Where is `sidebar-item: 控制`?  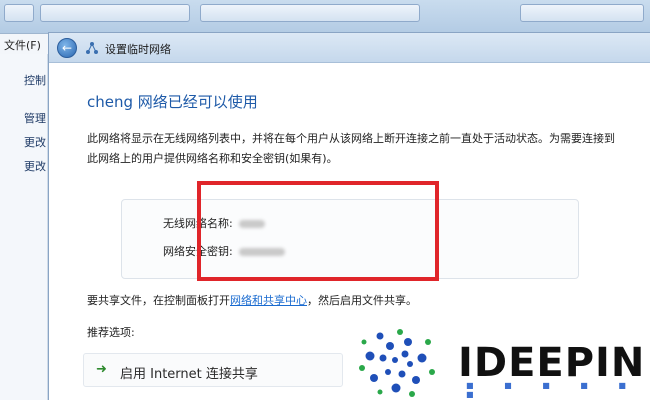
sidebar-item: 控制 is located at coordinates (35, 80).